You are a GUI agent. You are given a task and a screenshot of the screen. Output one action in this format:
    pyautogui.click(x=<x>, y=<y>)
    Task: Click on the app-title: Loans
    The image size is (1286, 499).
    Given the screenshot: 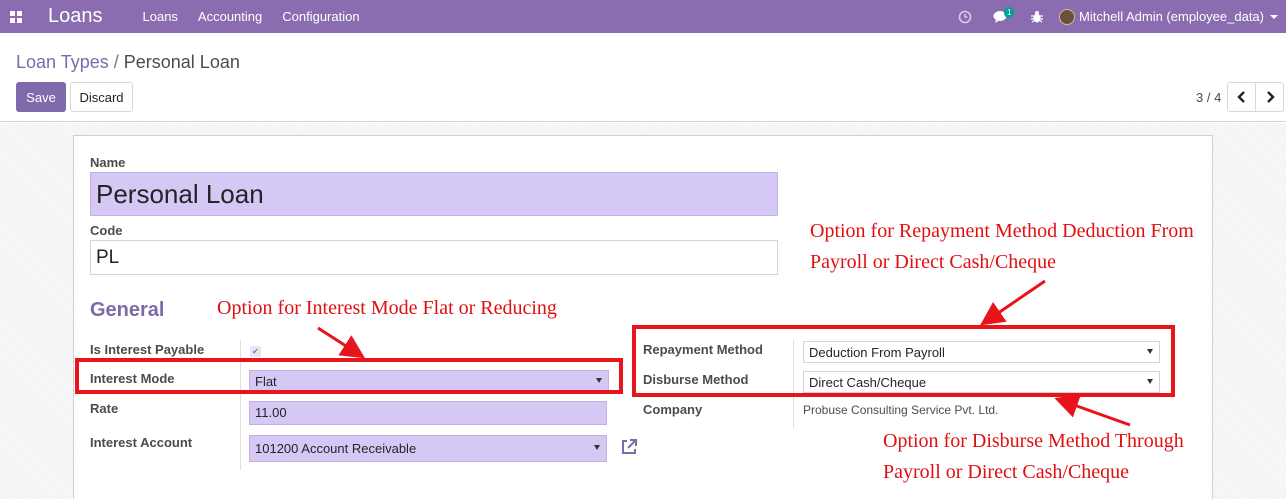 What is the action you would take?
    pyautogui.click(x=75, y=16)
    